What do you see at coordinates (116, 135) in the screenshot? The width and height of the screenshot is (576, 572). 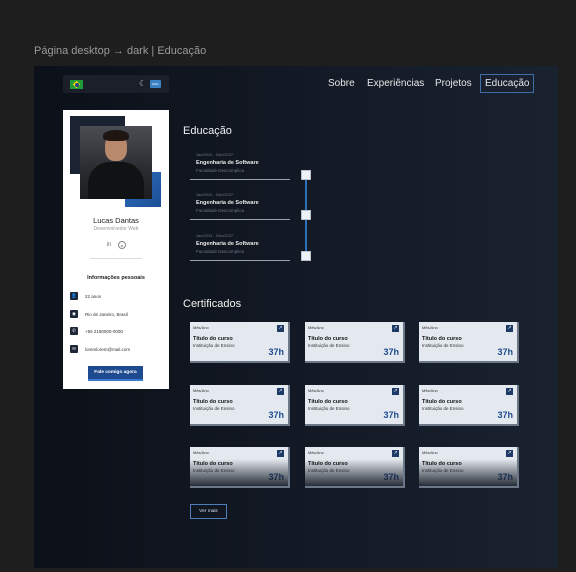 I see `photo-hair` at bounding box center [116, 135].